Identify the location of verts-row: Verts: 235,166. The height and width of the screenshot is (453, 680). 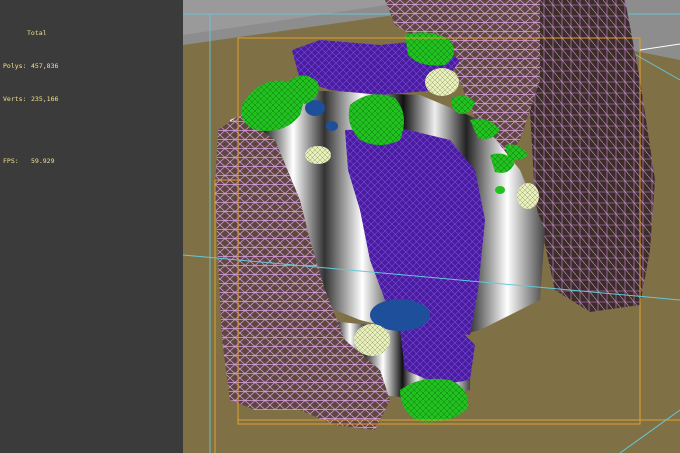
(30, 99).